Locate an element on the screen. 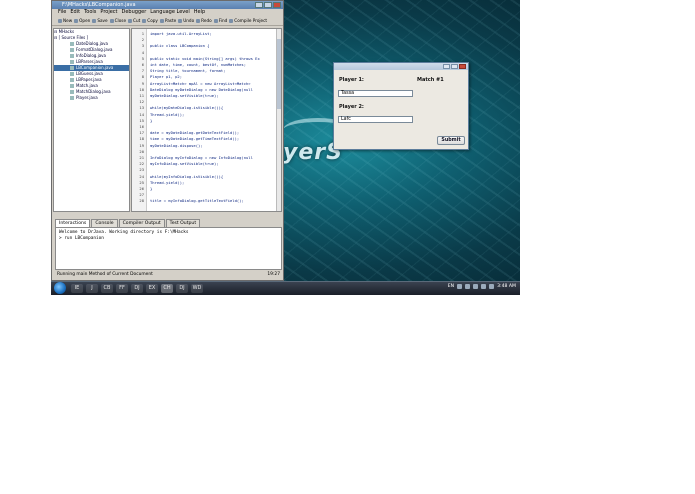  code-text: time = myDateDialog.getTimeTextField(); is located at coordinates (195, 139).